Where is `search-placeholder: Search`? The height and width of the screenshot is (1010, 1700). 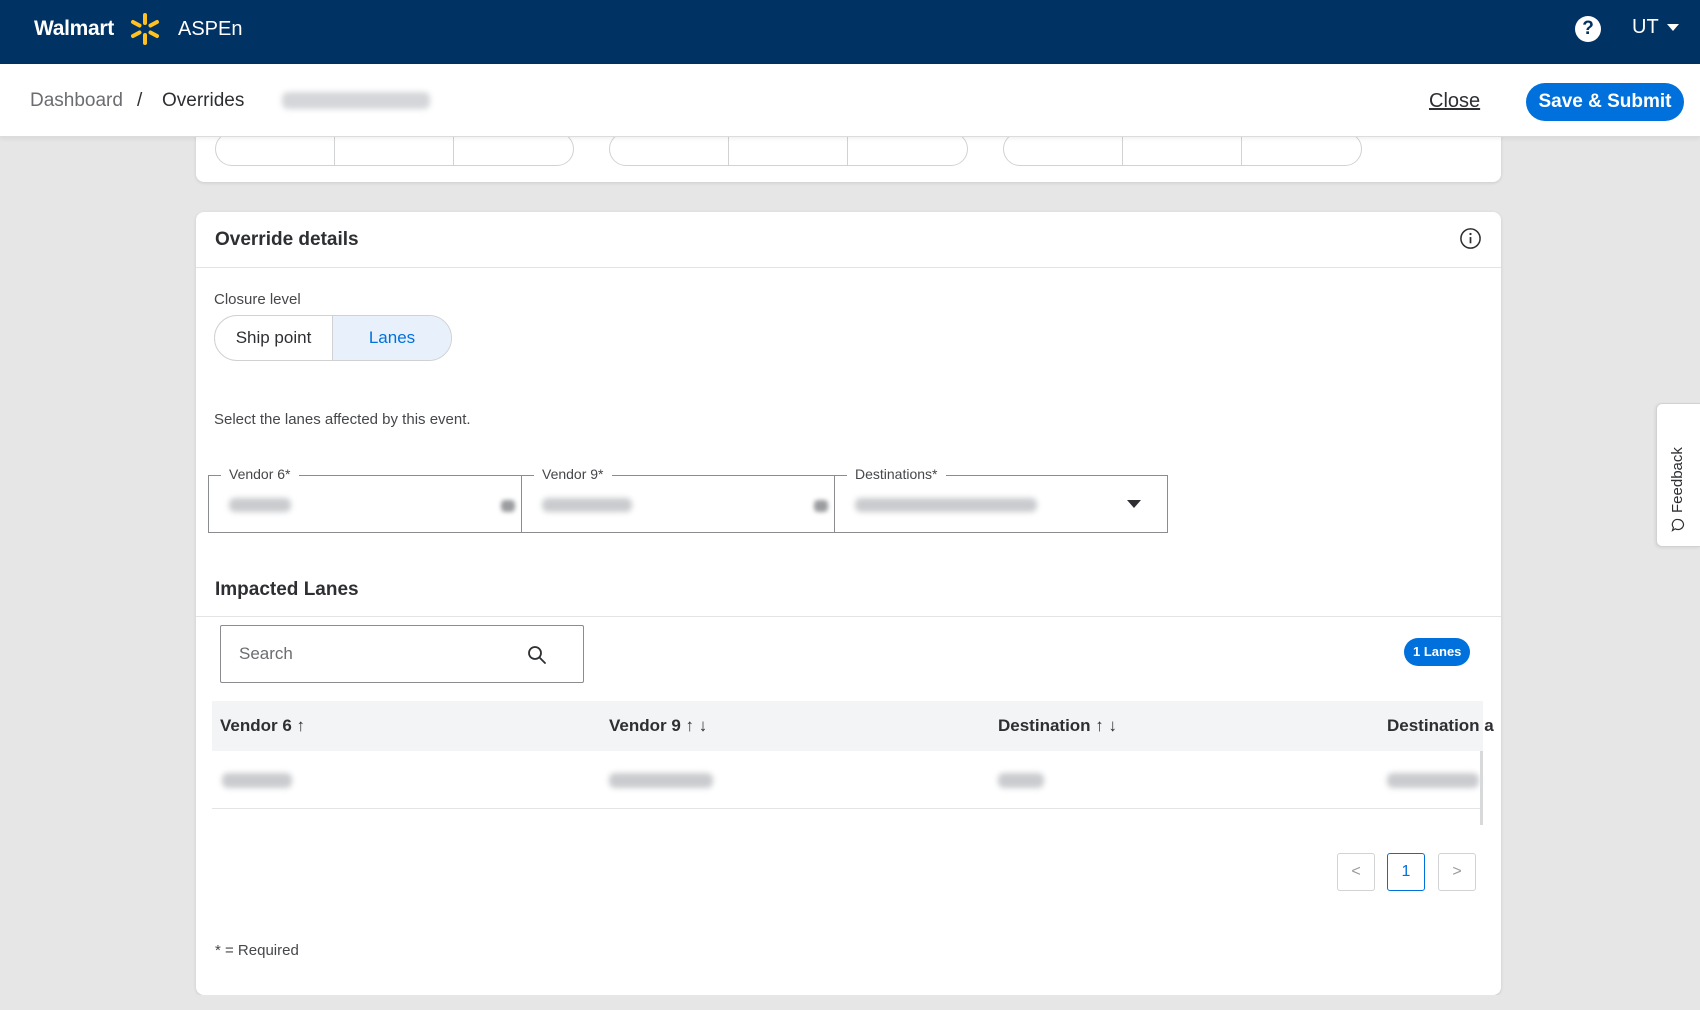
search-placeholder: Search is located at coordinates (266, 653).